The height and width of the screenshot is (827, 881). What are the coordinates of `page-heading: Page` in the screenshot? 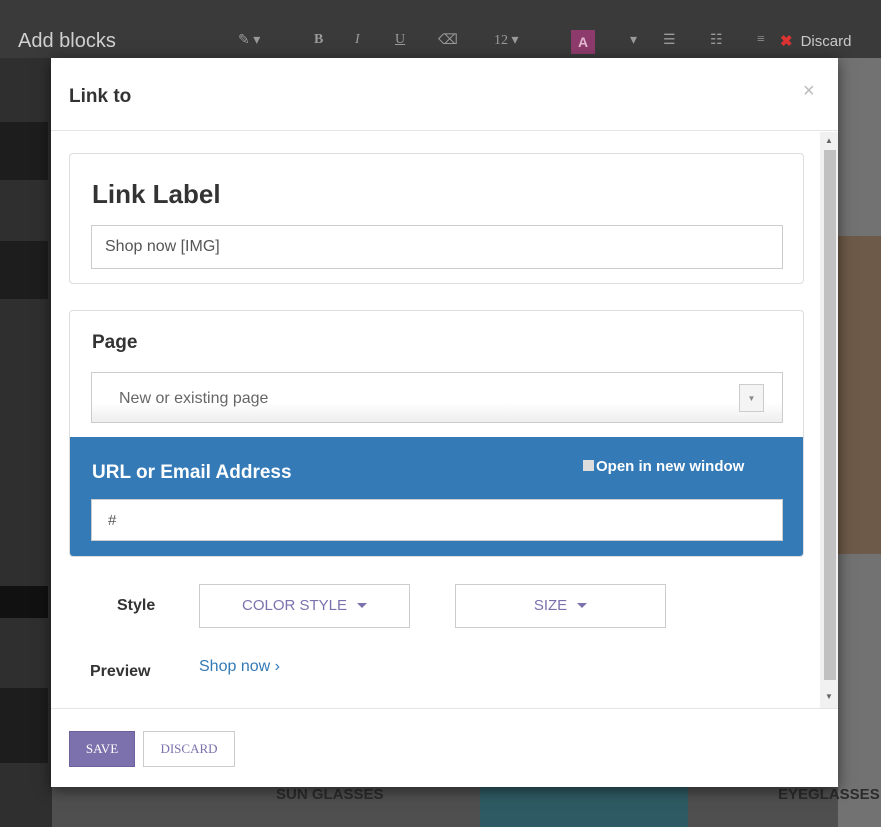 It's located at (115, 342).